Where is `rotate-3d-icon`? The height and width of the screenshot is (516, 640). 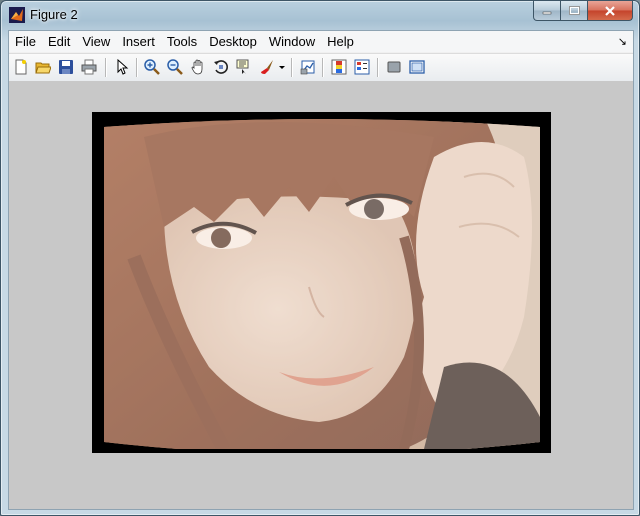
rotate-3d-icon is located at coordinates (221, 67).